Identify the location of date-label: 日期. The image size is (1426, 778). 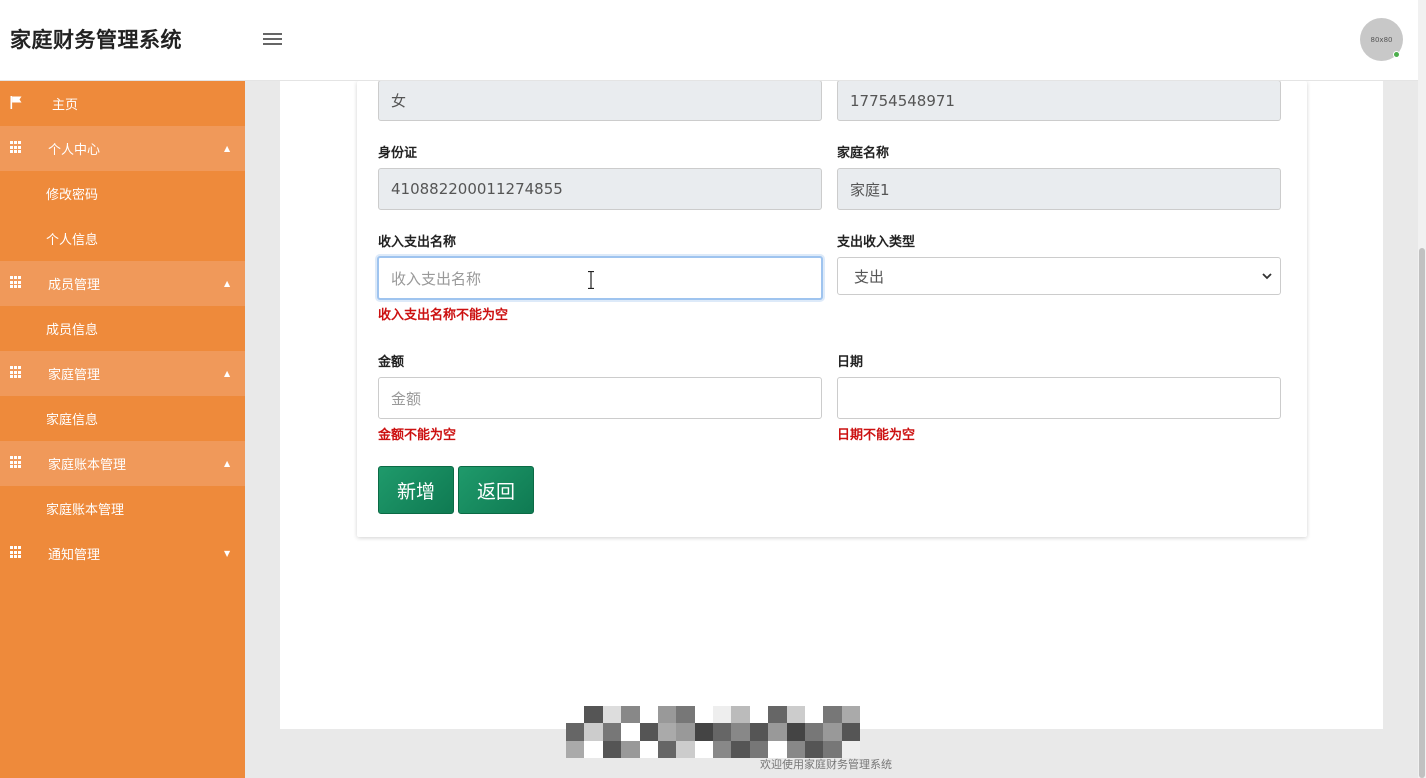
(850, 362).